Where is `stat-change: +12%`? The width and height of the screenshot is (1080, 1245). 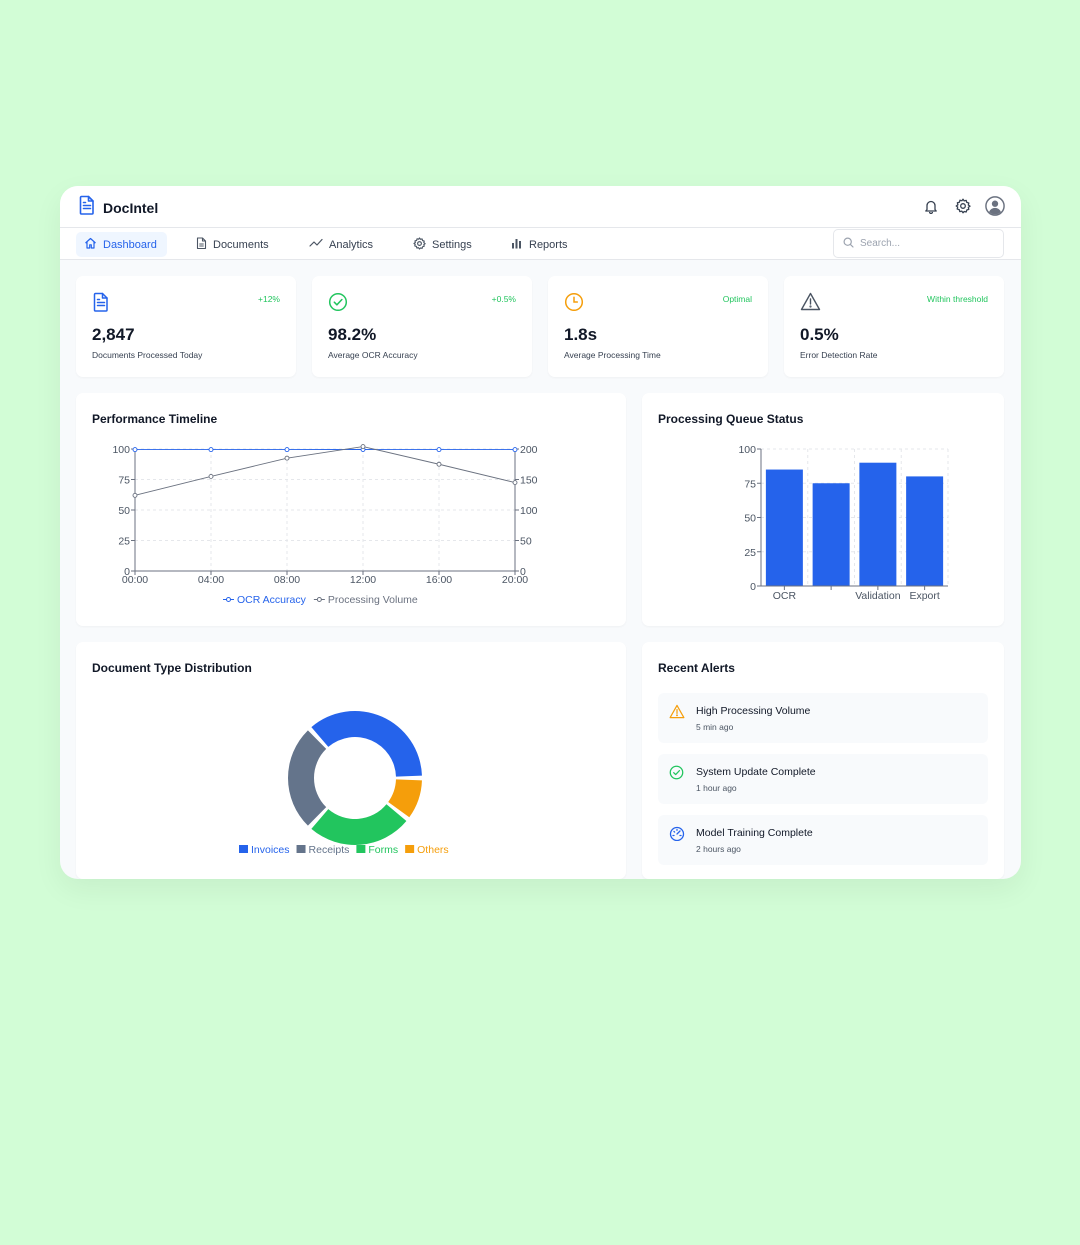 stat-change: +12% is located at coordinates (269, 299).